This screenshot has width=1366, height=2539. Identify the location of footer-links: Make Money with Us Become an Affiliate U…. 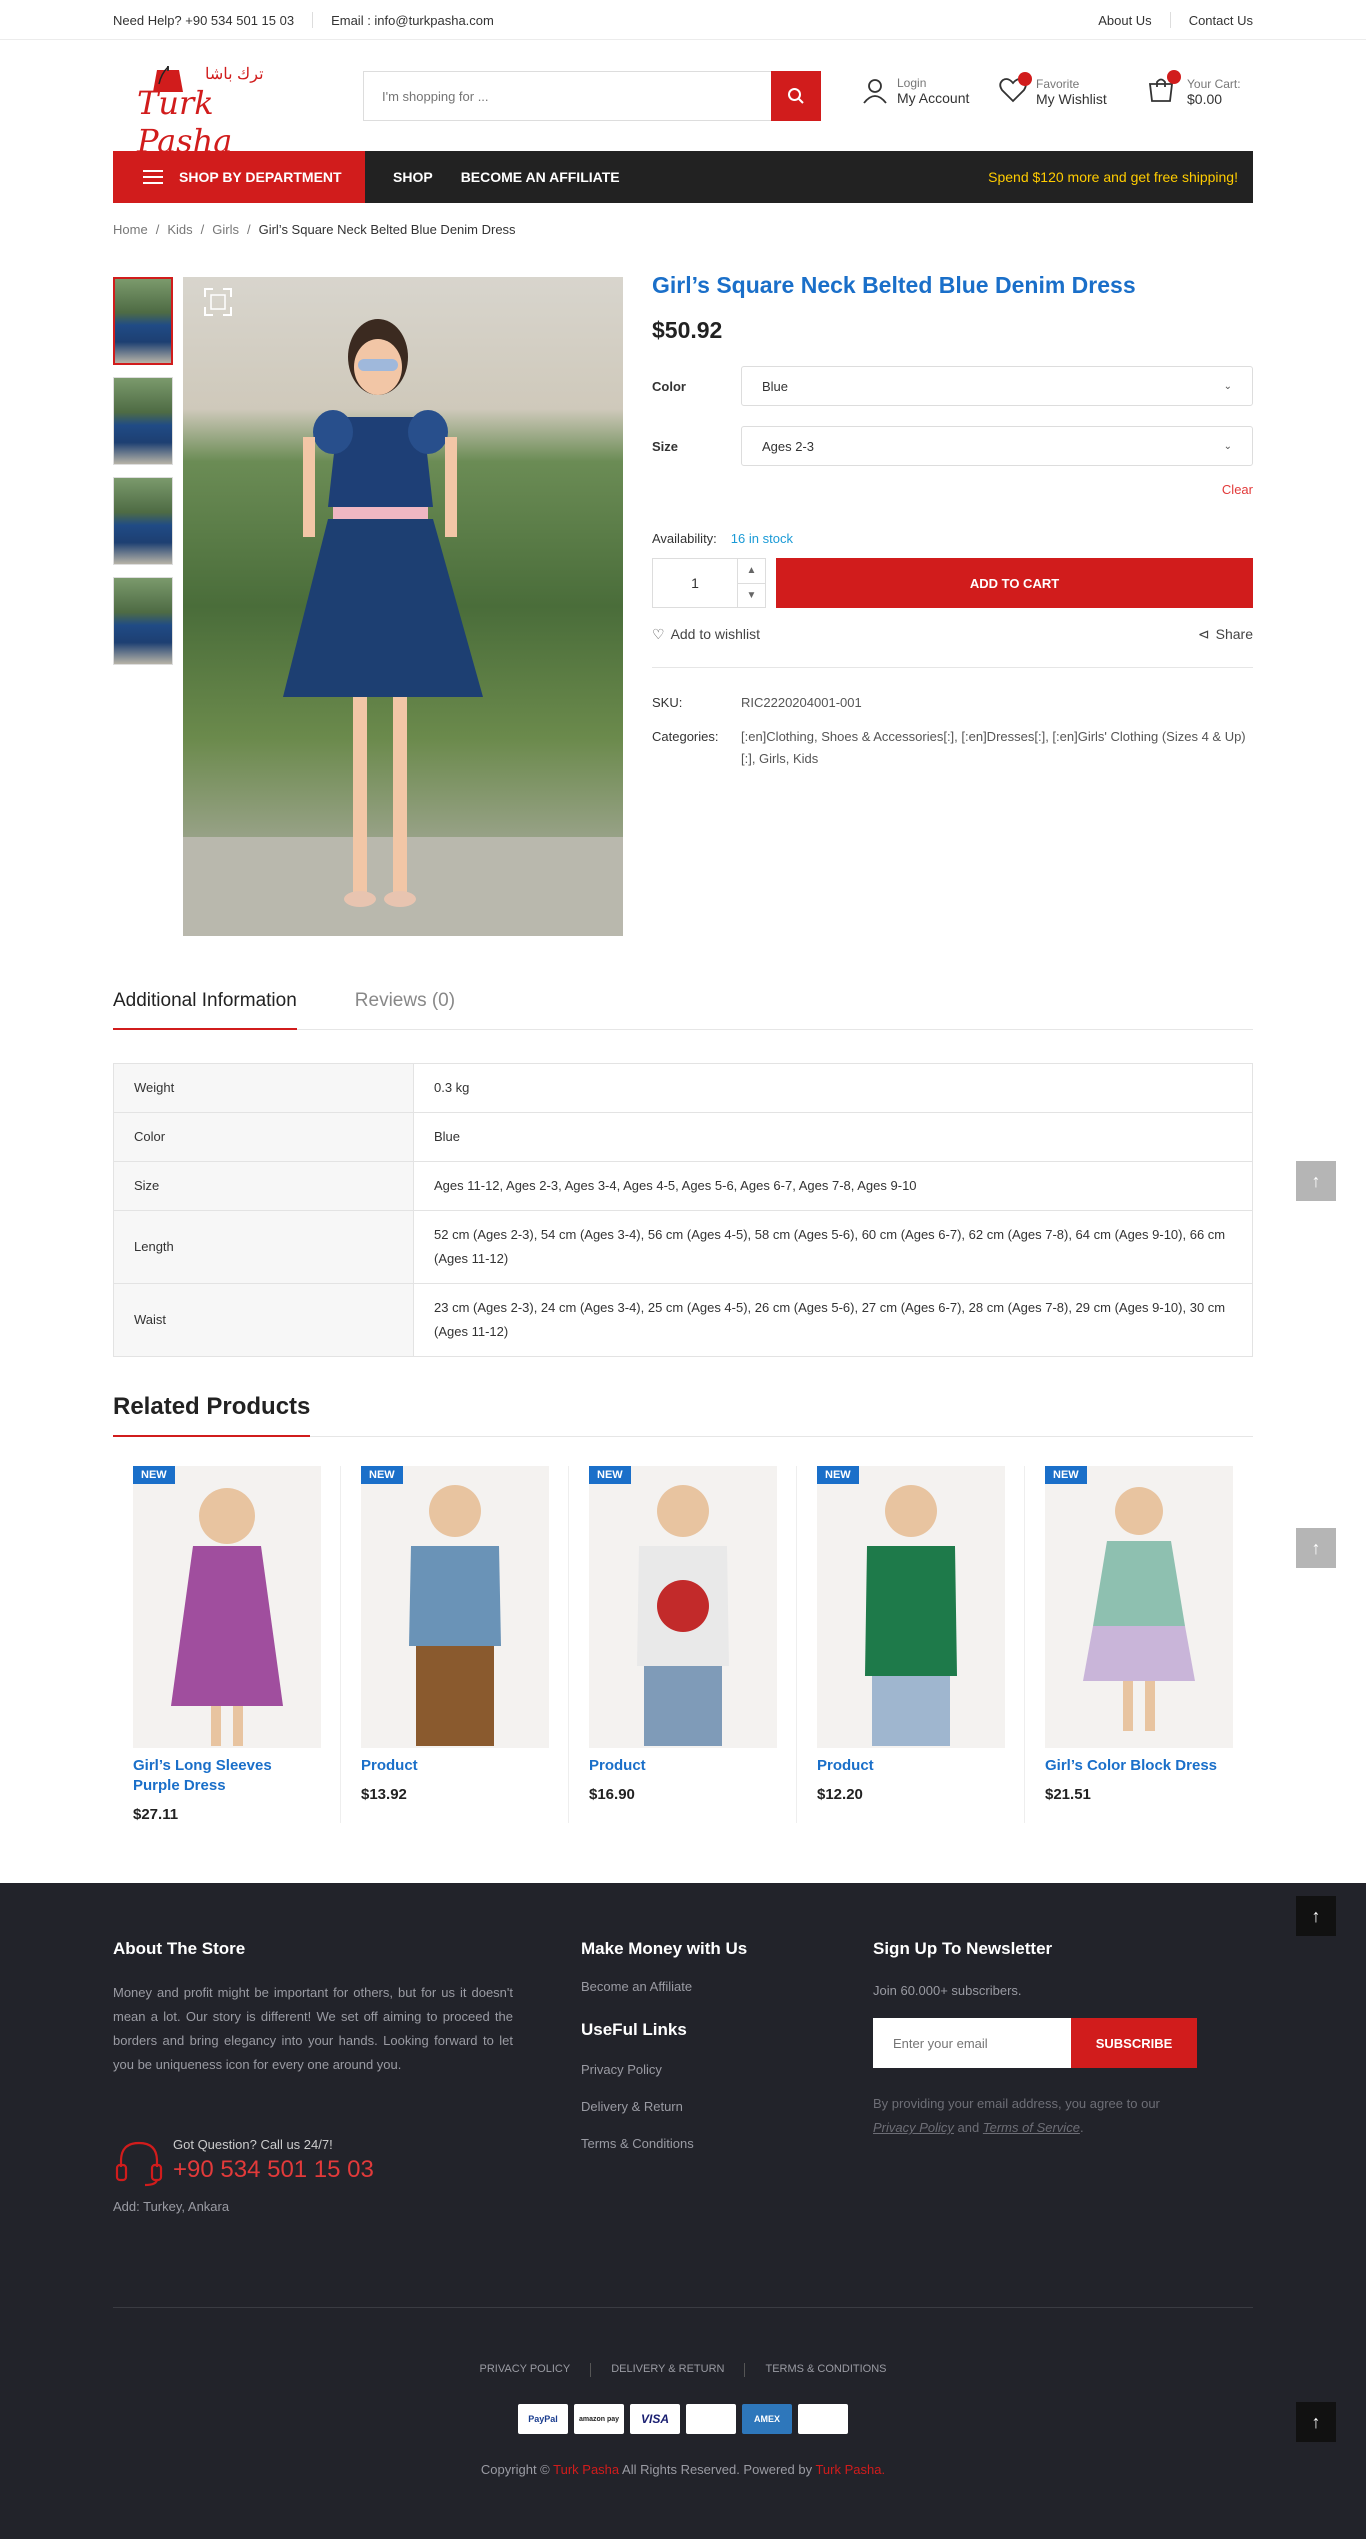
(696, 2045).